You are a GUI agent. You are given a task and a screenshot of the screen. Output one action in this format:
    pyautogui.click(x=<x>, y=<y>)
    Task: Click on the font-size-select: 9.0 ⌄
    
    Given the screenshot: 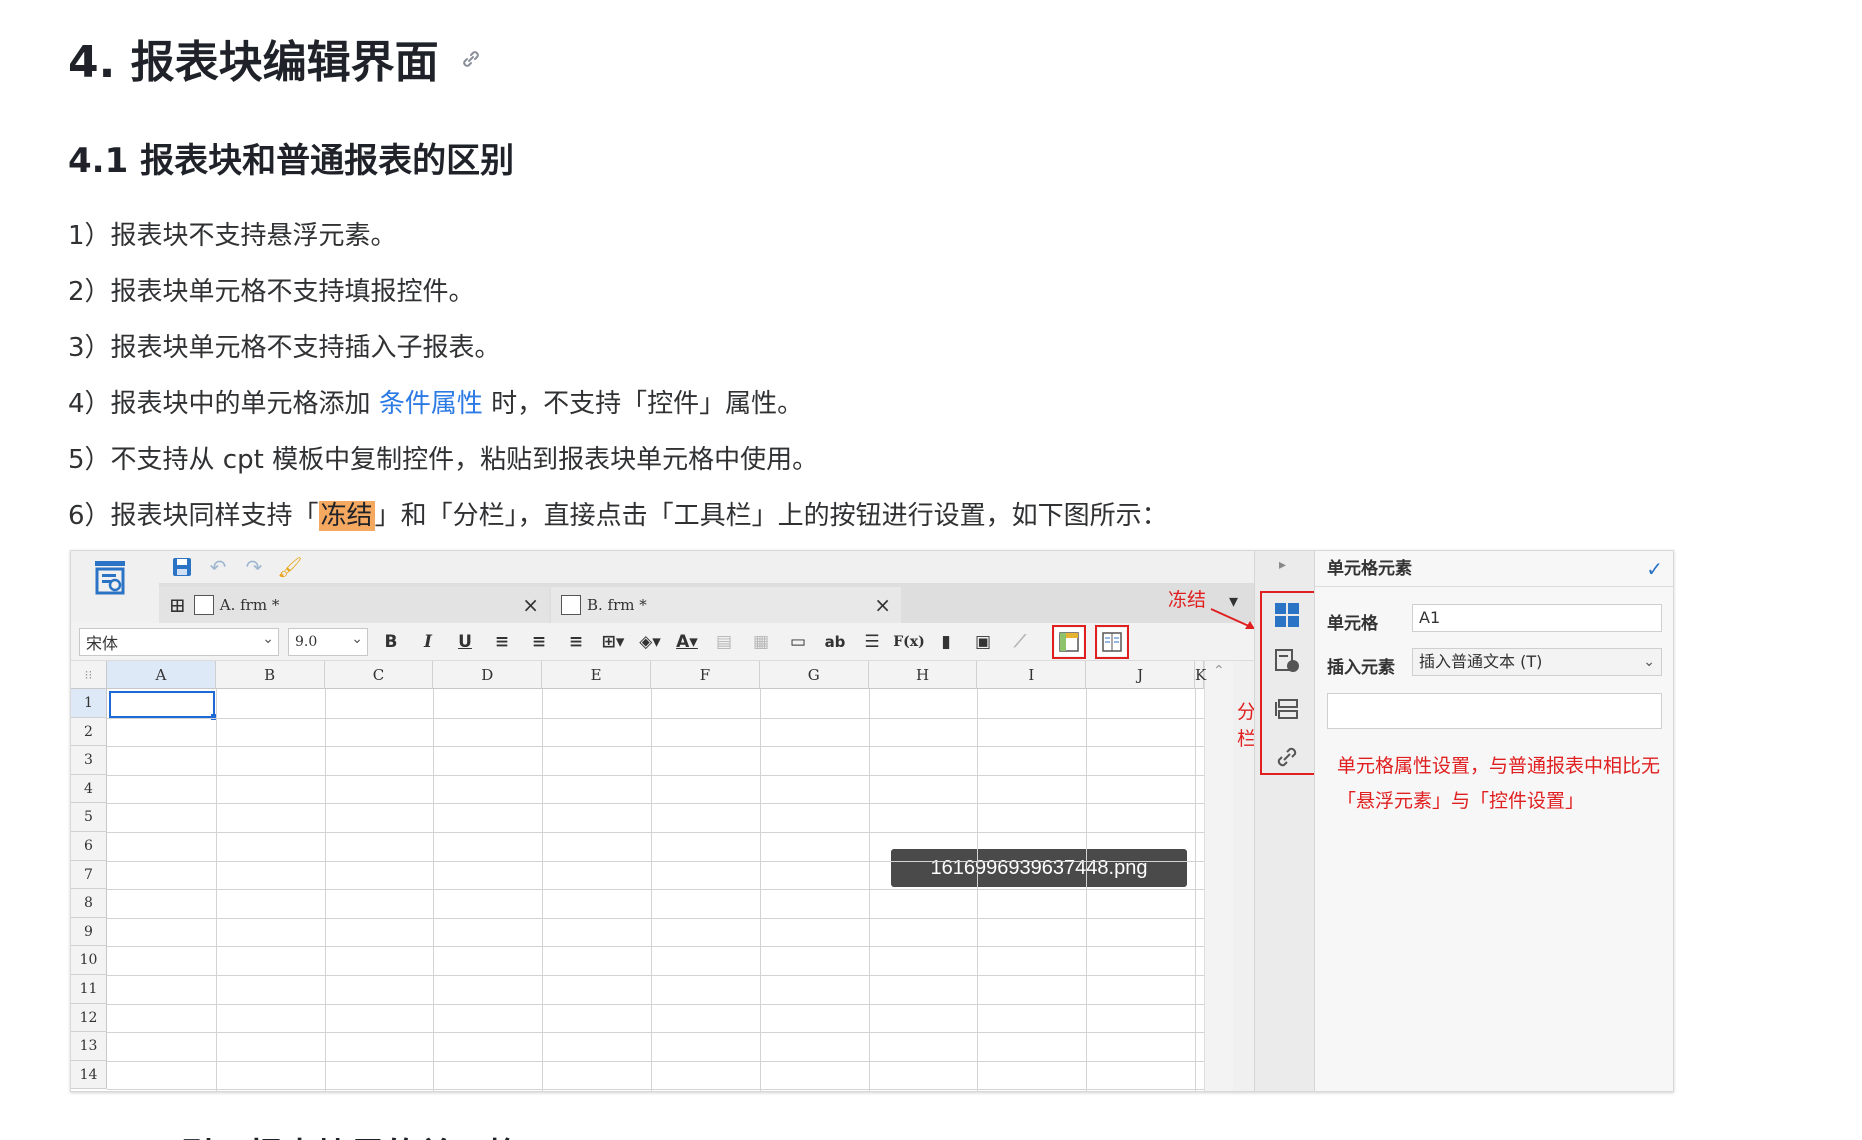 What is the action you would take?
    pyautogui.click(x=328, y=641)
    